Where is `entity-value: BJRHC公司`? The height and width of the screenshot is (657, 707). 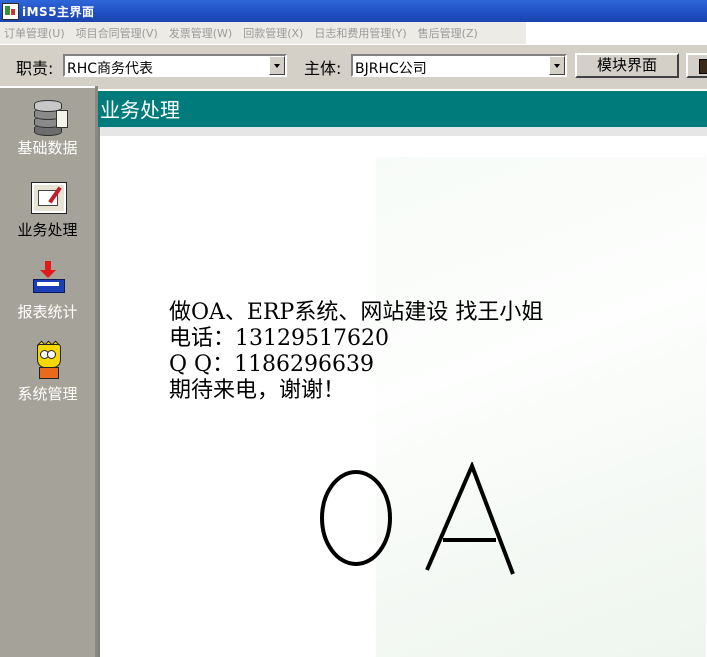
entity-value: BJRHC公司 is located at coordinates (391, 69).